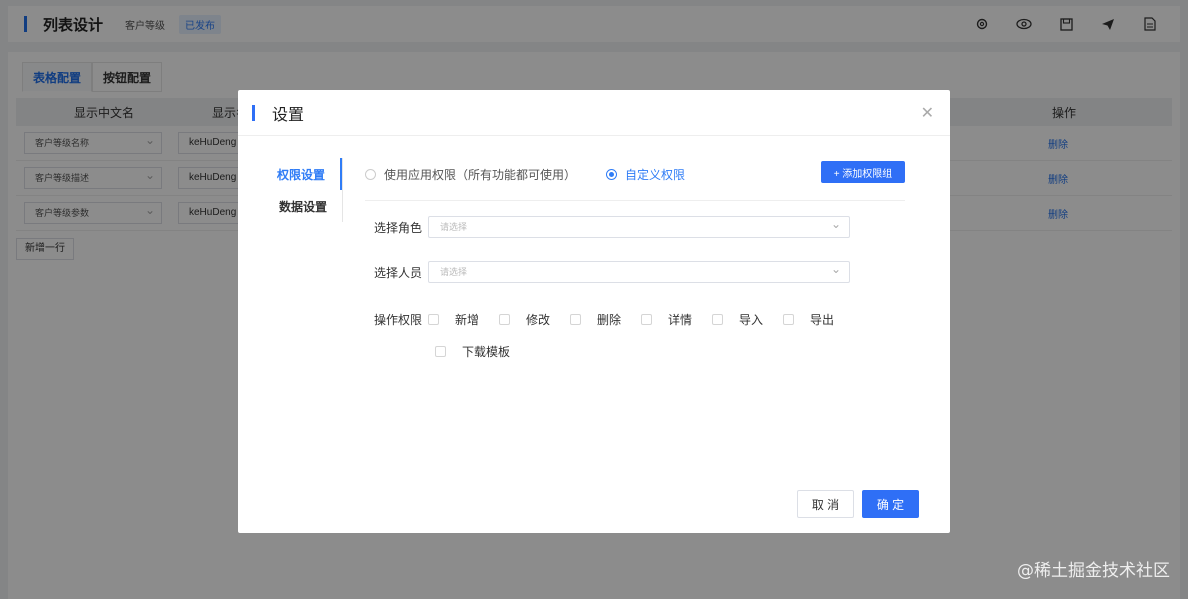 The image size is (1188, 599). I want to click on permission-mode-row: 使用应用权限（所有功能都可使用） 自定义权限 + 添加权限组, so click(635, 174).